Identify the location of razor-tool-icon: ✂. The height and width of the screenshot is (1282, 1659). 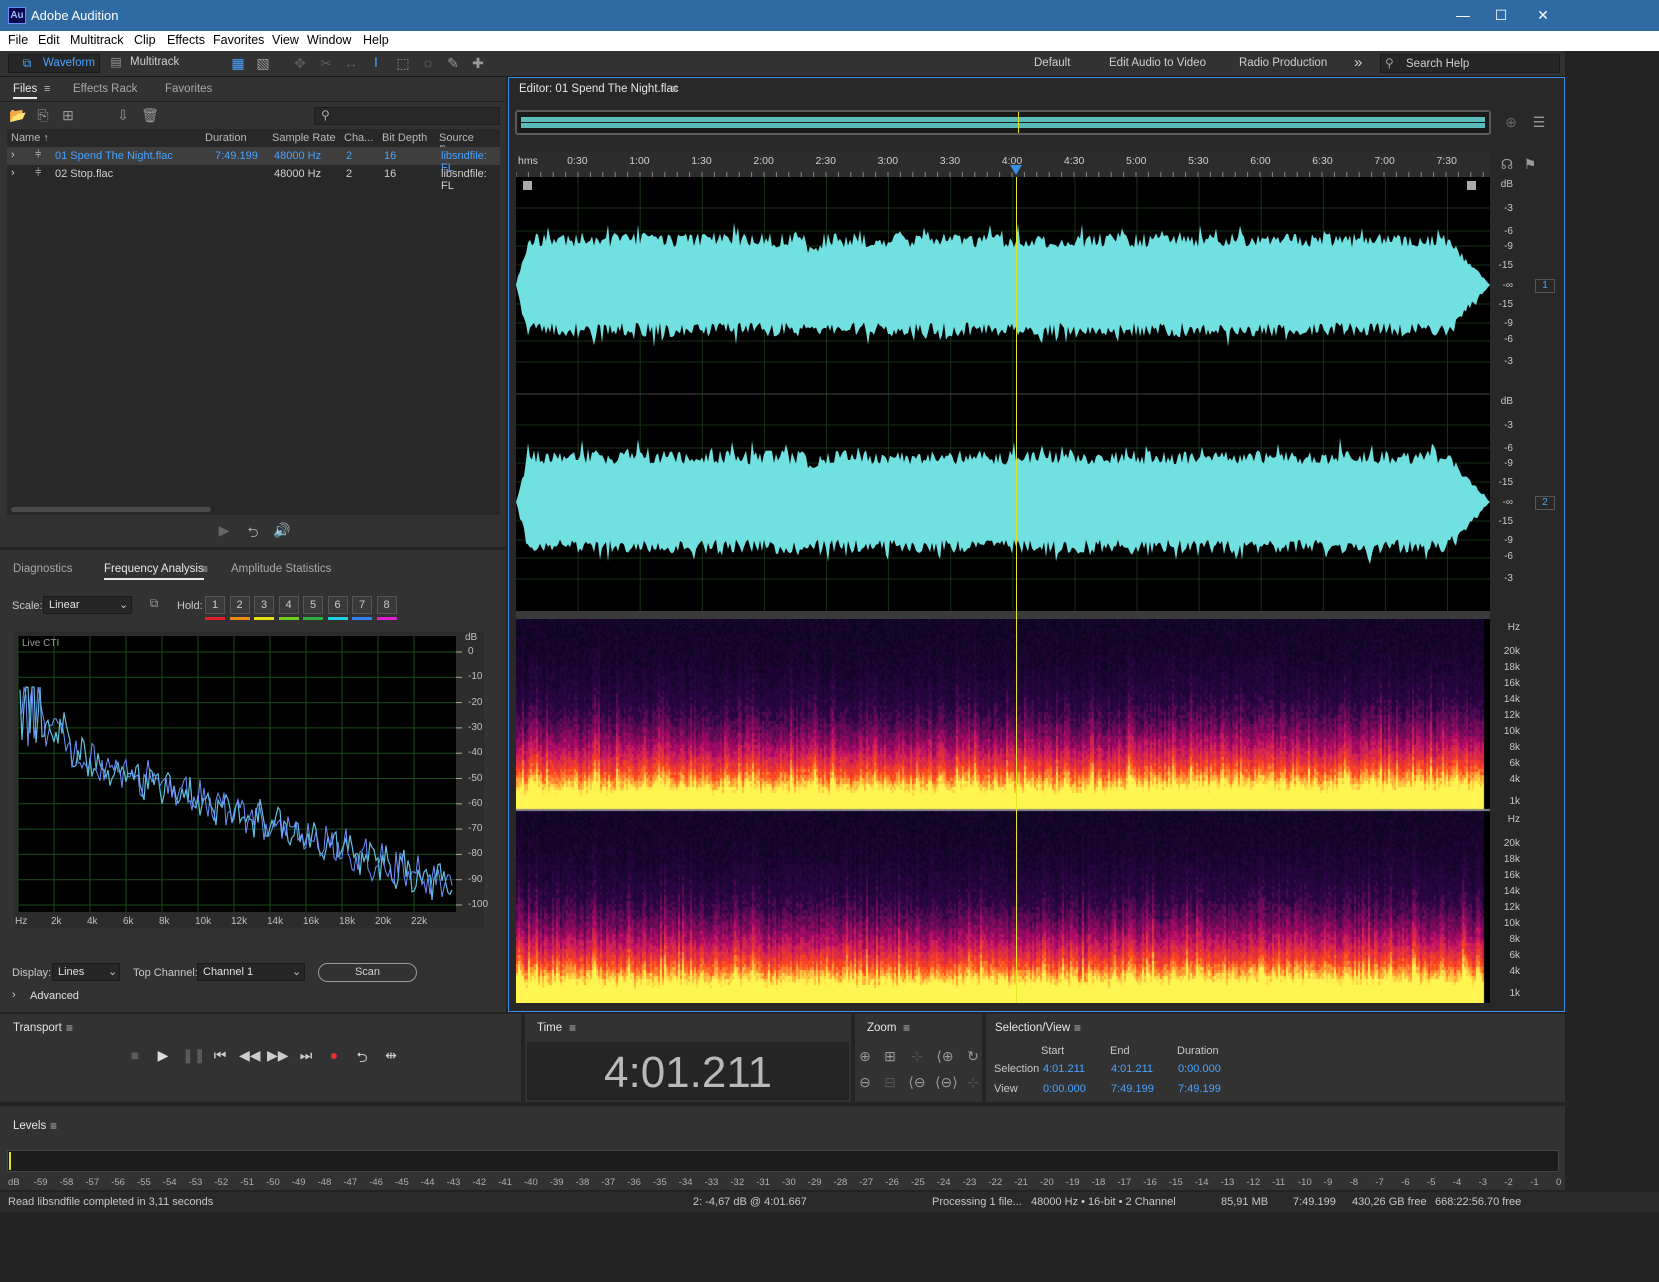
(326, 63).